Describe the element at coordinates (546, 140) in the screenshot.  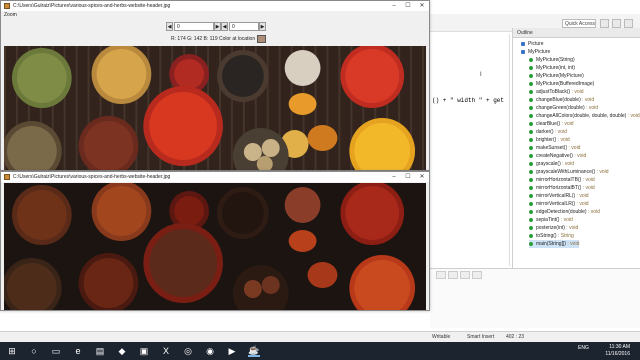
I see `outline-item-label: brighter()` at that location.